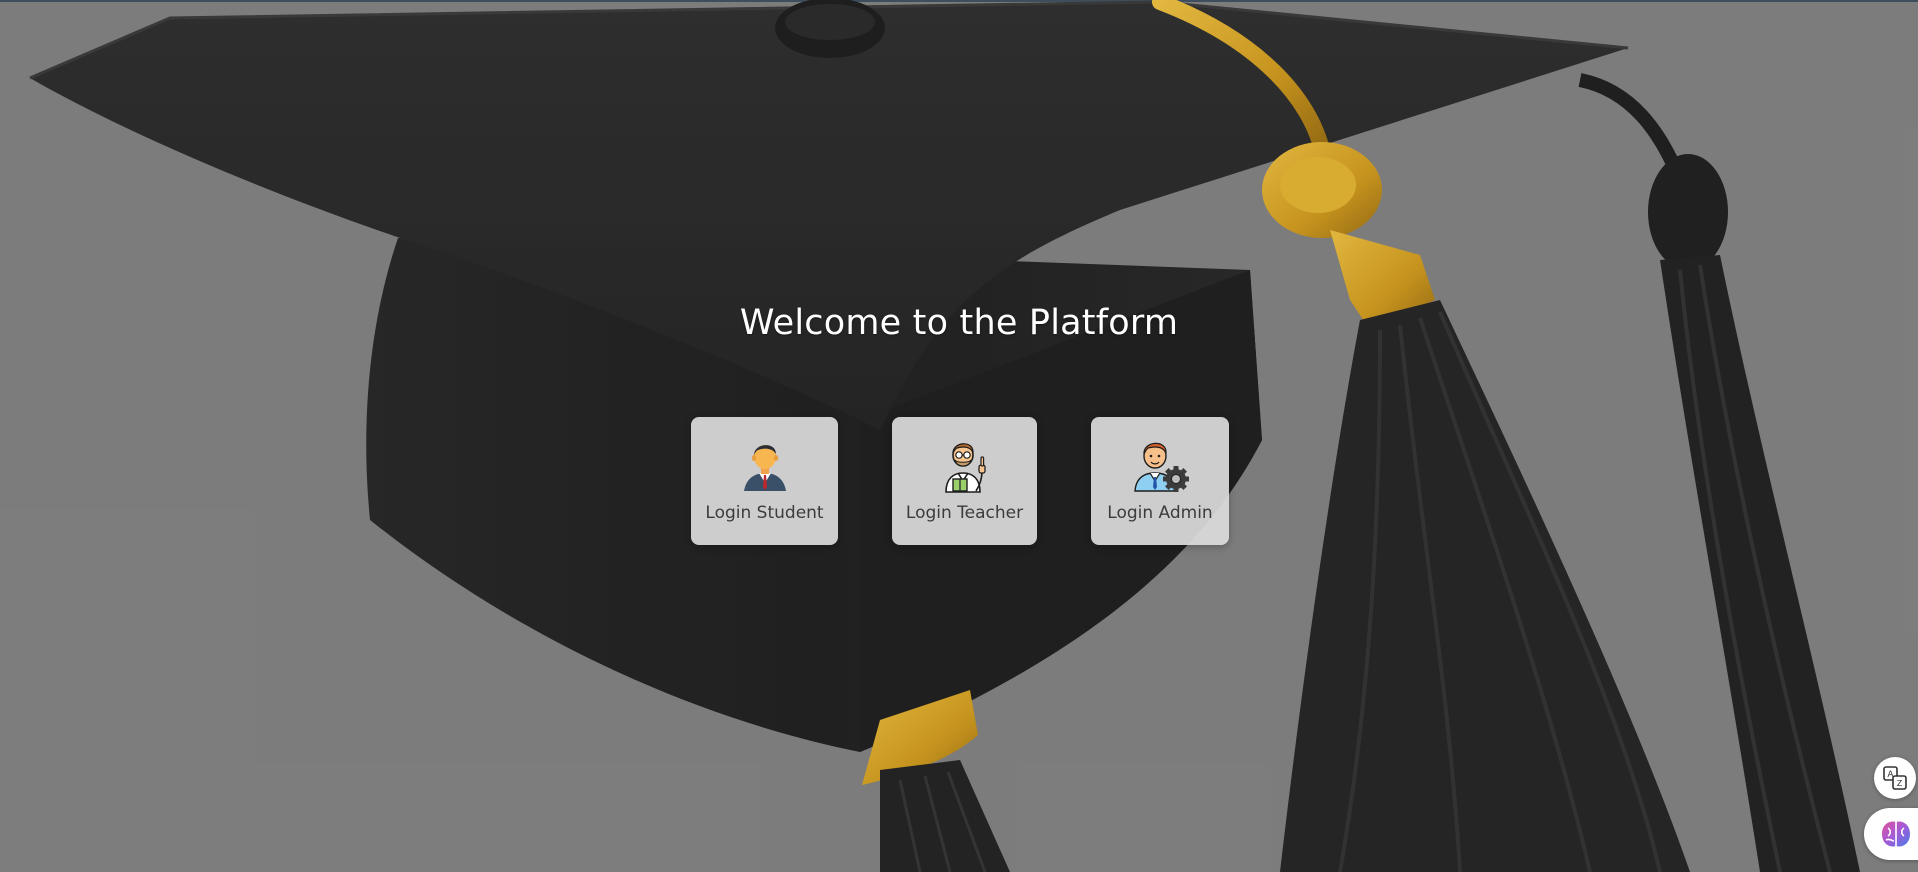 This screenshot has width=1918, height=872. What do you see at coordinates (764, 513) in the screenshot?
I see `login-student-label: Login Student` at bounding box center [764, 513].